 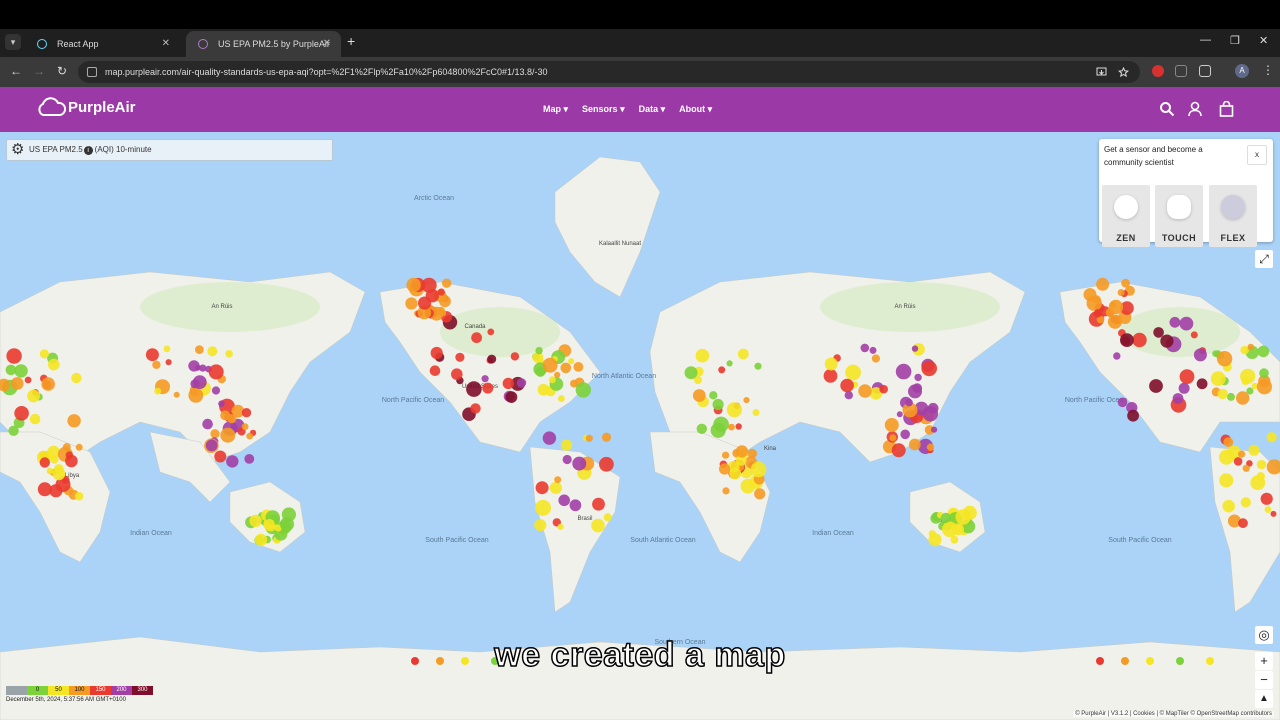 What do you see at coordinates (62, 71) in the screenshot?
I see `reload-icon: ↻` at bounding box center [62, 71].